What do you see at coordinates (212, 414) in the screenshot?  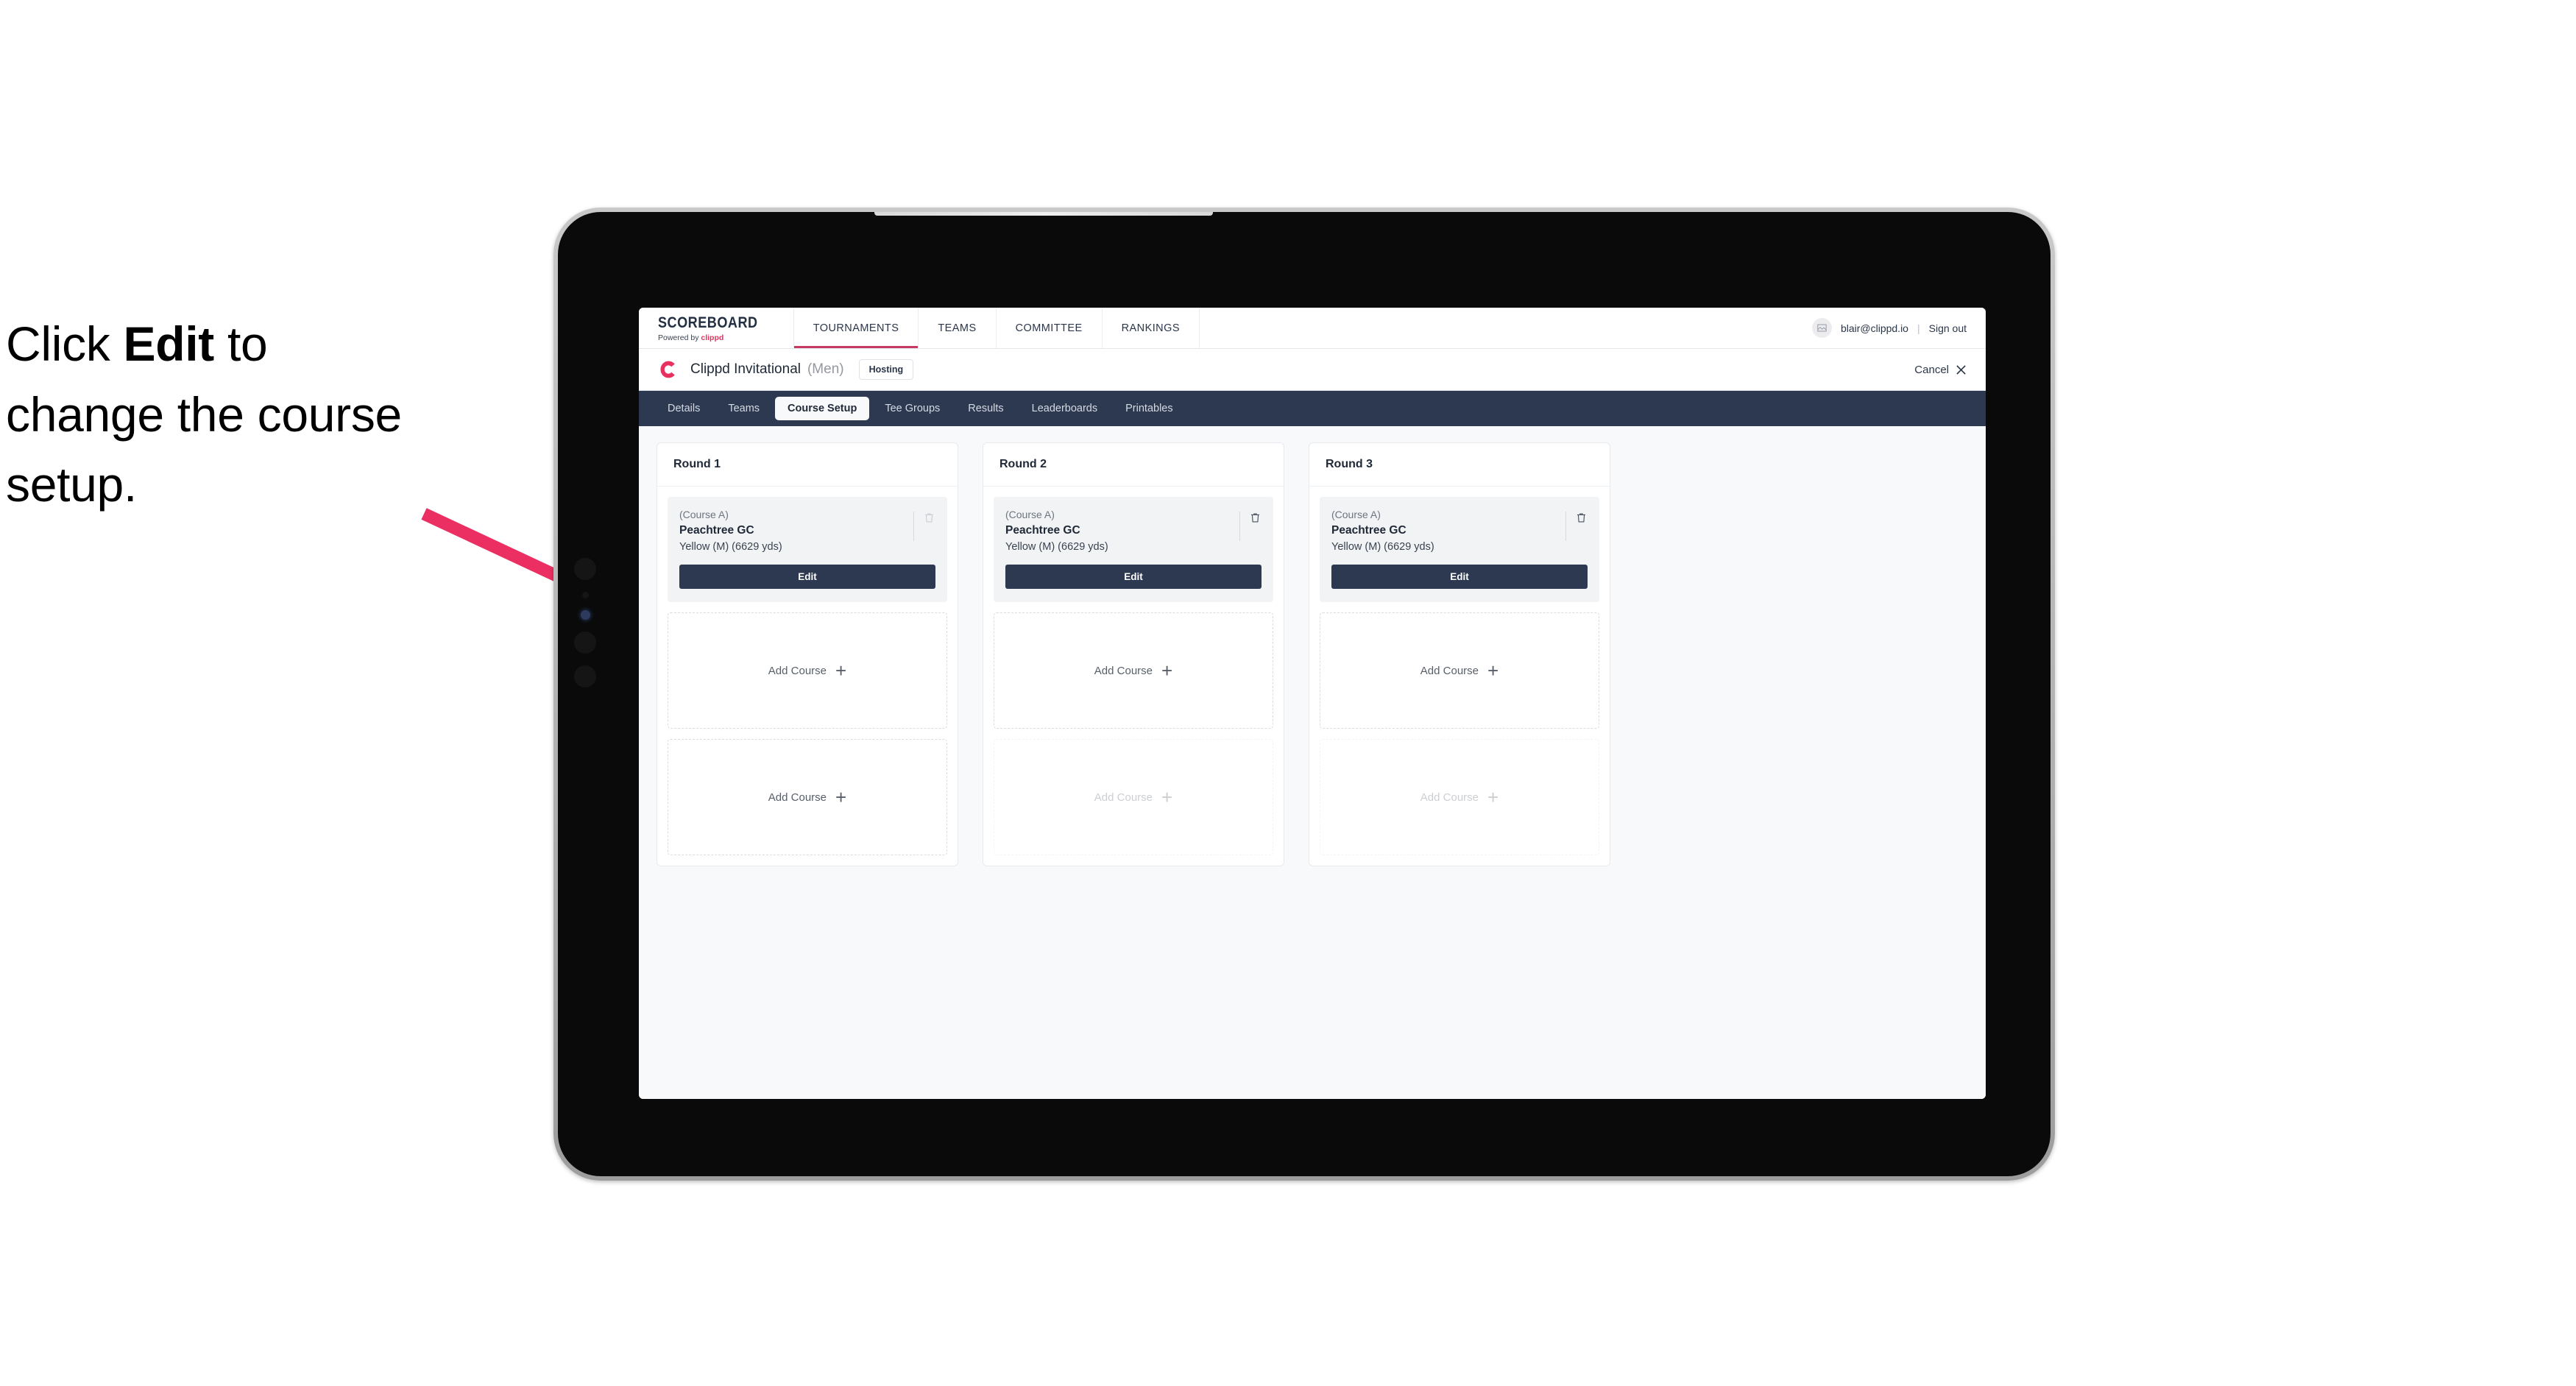 I see `instruction-annotation: Click Edit to change the course setup.` at bounding box center [212, 414].